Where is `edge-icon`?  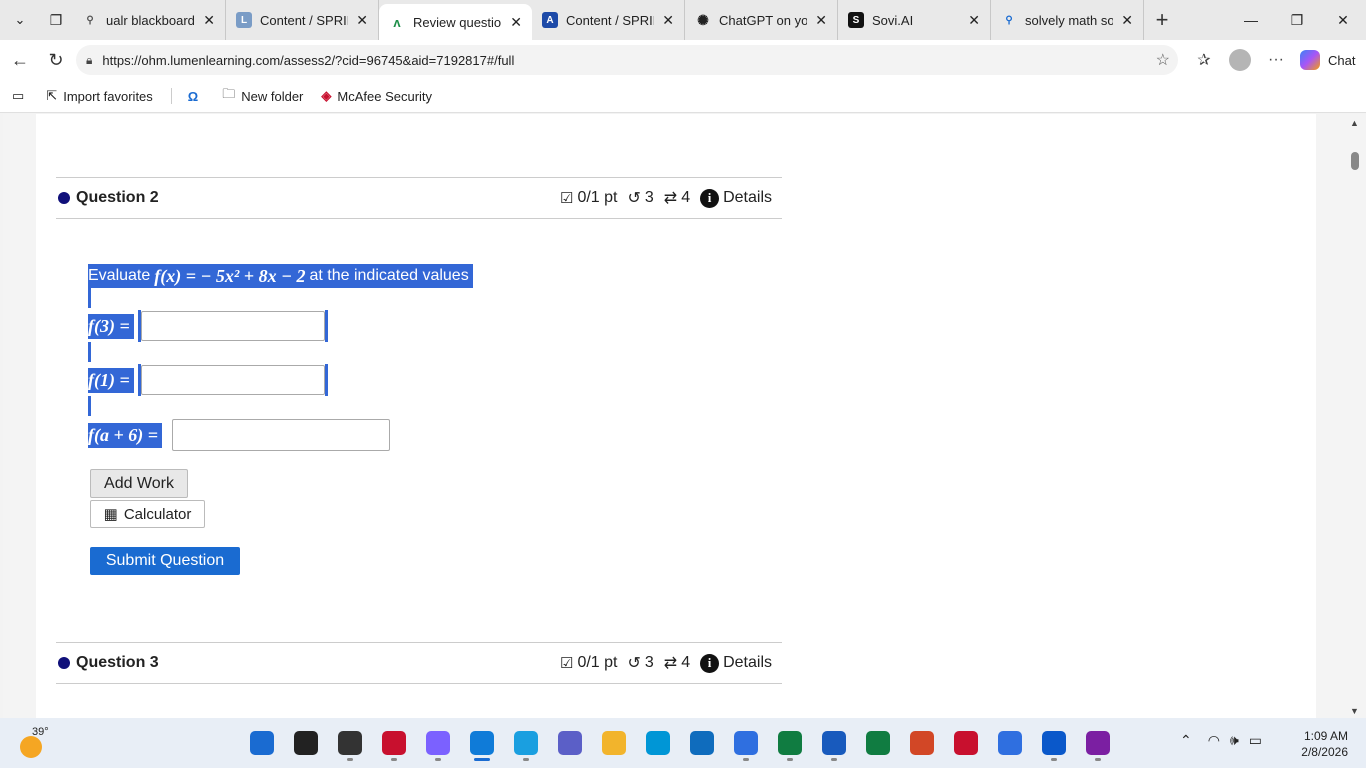 edge-icon is located at coordinates (482, 743).